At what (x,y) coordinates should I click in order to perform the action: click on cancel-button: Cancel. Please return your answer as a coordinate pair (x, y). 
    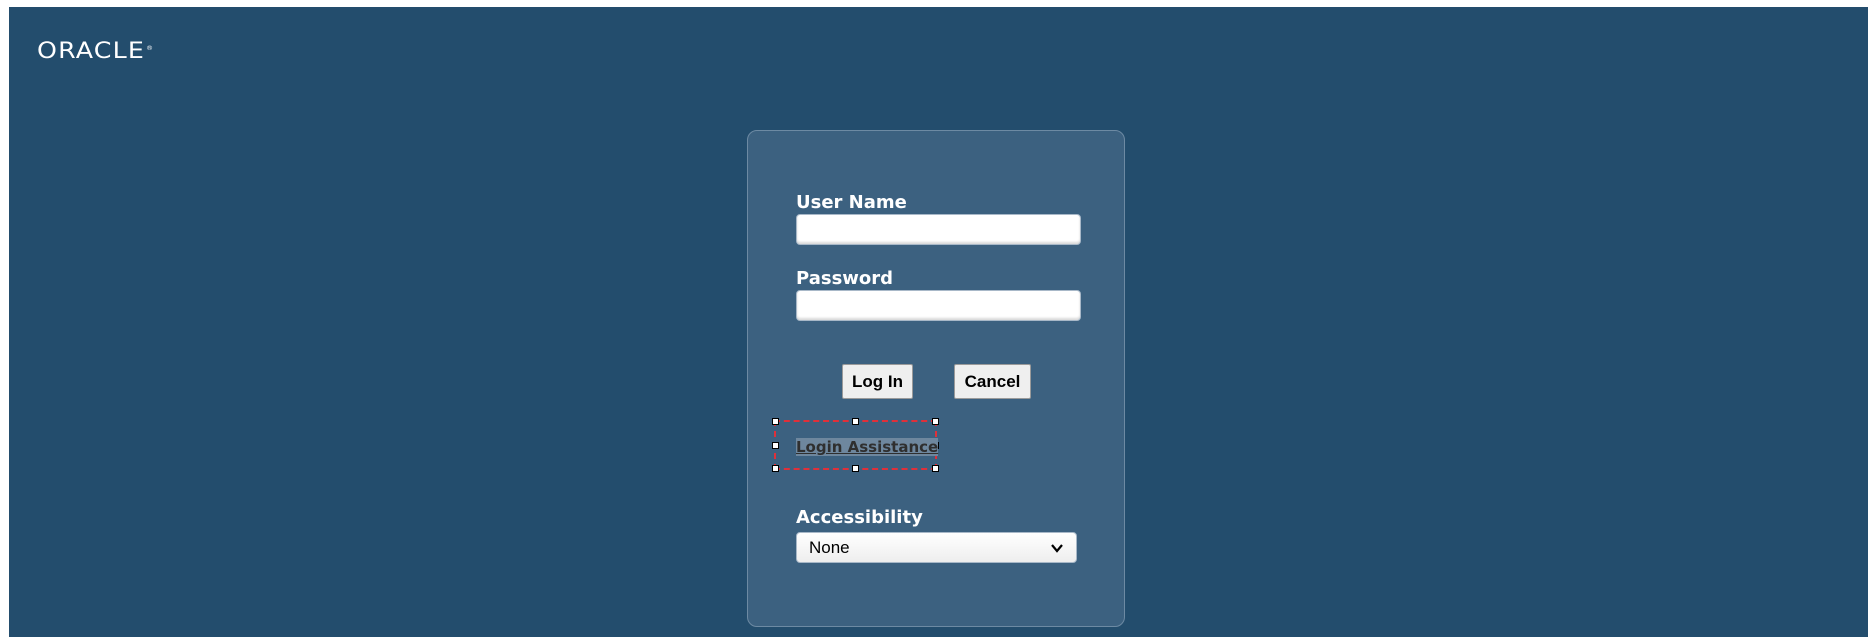
    Looking at the image, I should click on (992, 381).